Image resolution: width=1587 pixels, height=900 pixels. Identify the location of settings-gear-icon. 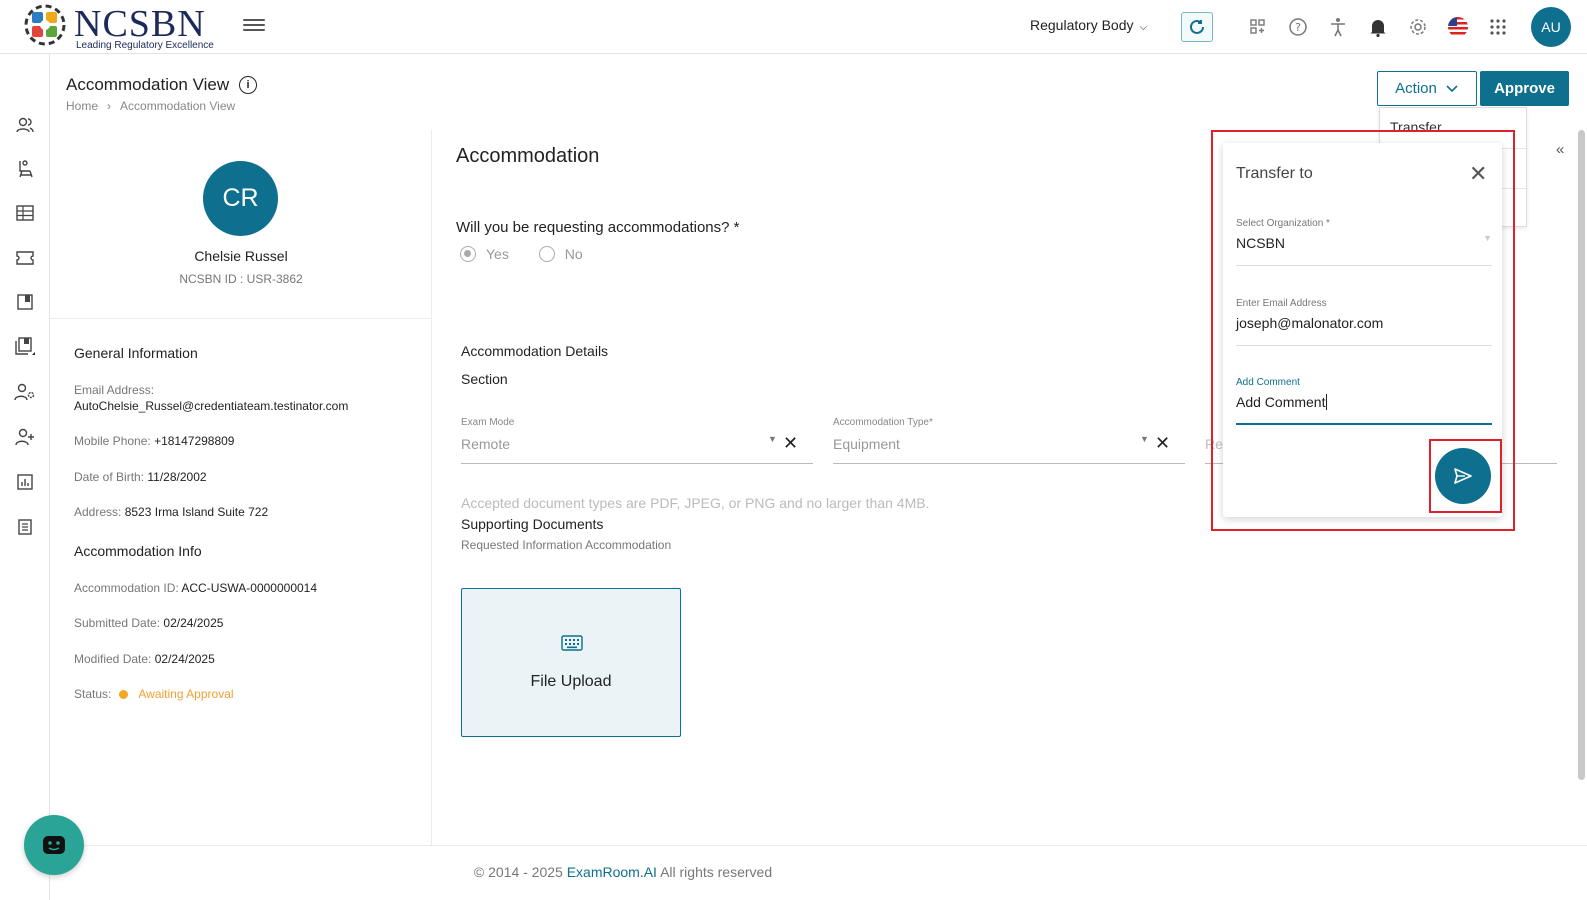
(1418, 27).